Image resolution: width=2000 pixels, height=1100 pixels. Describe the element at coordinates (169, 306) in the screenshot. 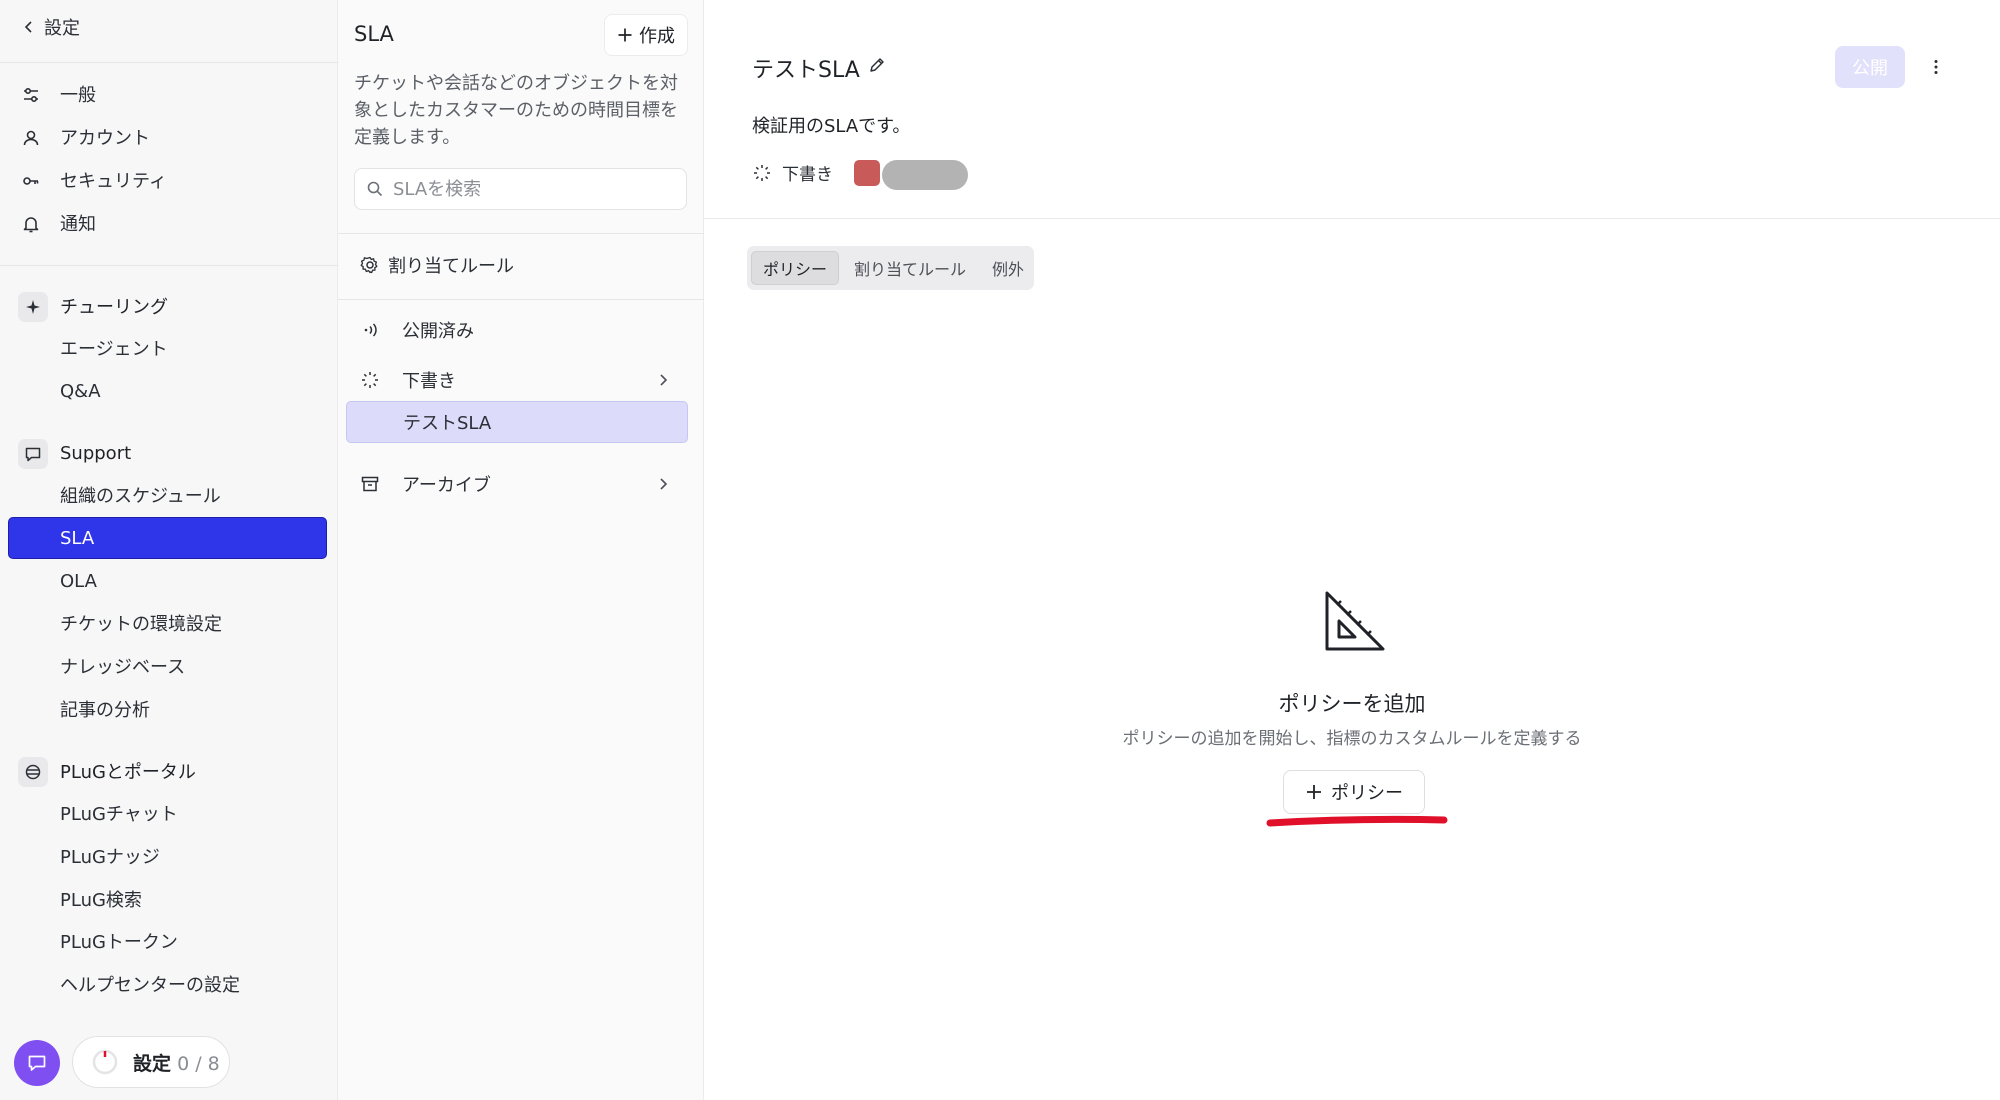

I see `sidebar-section-turing: チューリング` at that location.